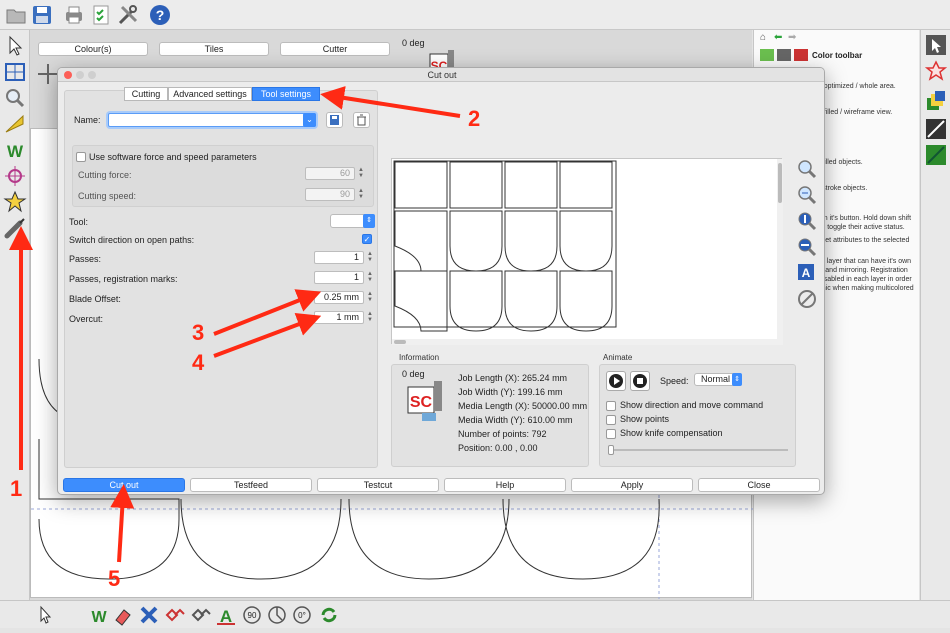 The image size is (950, 633). What do you see at coordinates (16, 488) in the screenshot?
I see `annotation-number-1: 1` at bounding box center [16, 488].